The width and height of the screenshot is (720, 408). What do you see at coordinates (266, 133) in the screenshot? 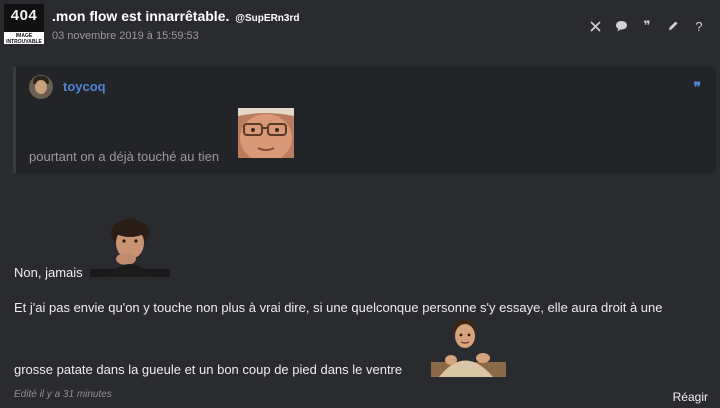
I see `quote-sticker-image` at bounding box center [266, 133].